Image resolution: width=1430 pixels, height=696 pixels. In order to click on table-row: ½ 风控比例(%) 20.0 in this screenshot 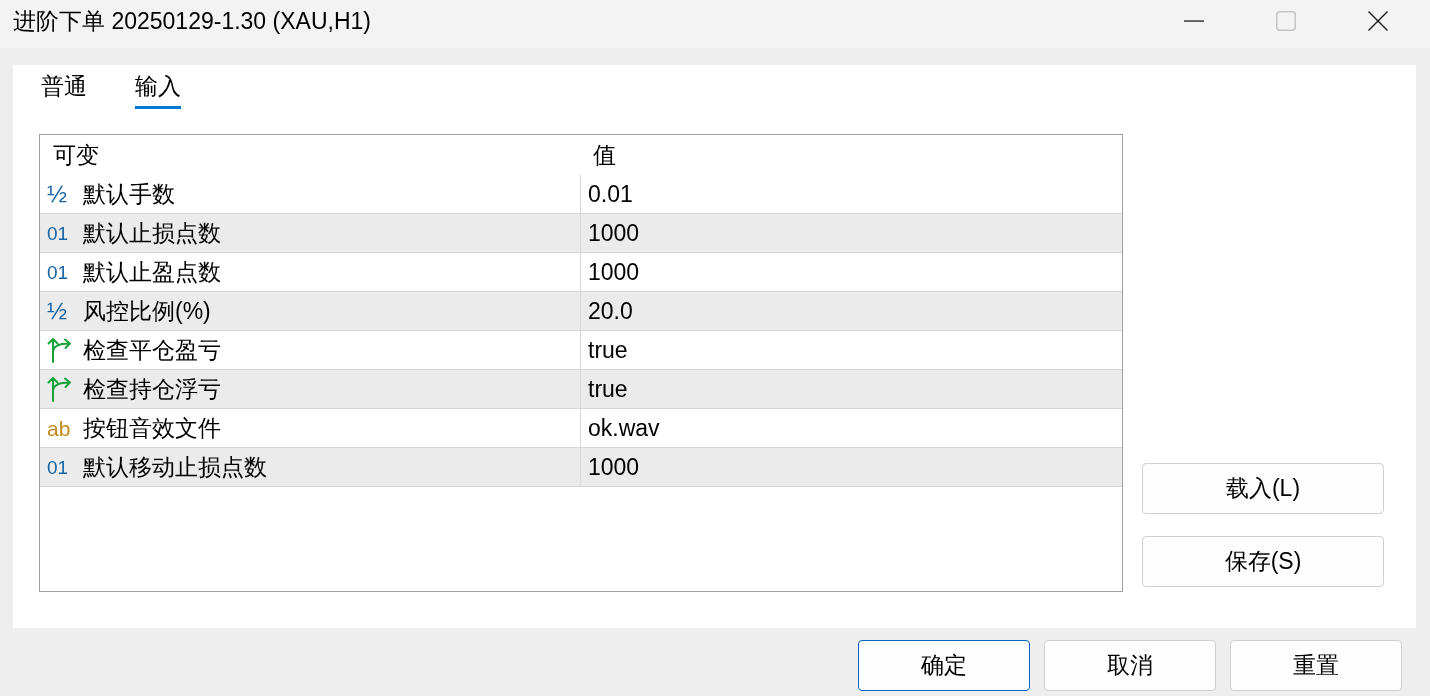, I will do `click(581, 311)`.